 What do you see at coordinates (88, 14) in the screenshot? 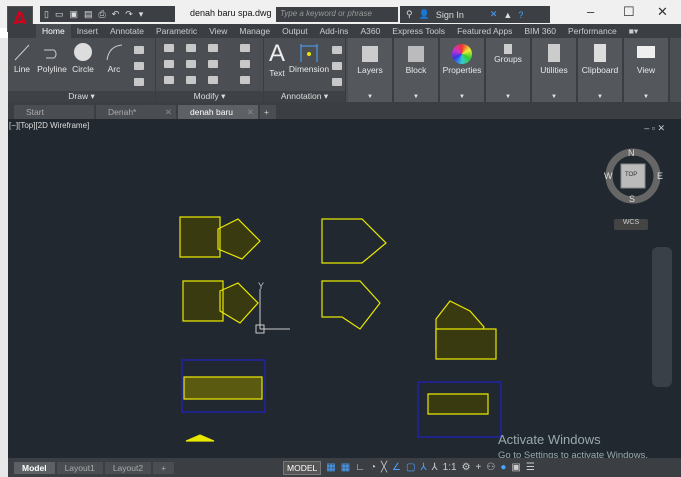
I see `save-as-icon: ▤` at bounding box center [88, 14].